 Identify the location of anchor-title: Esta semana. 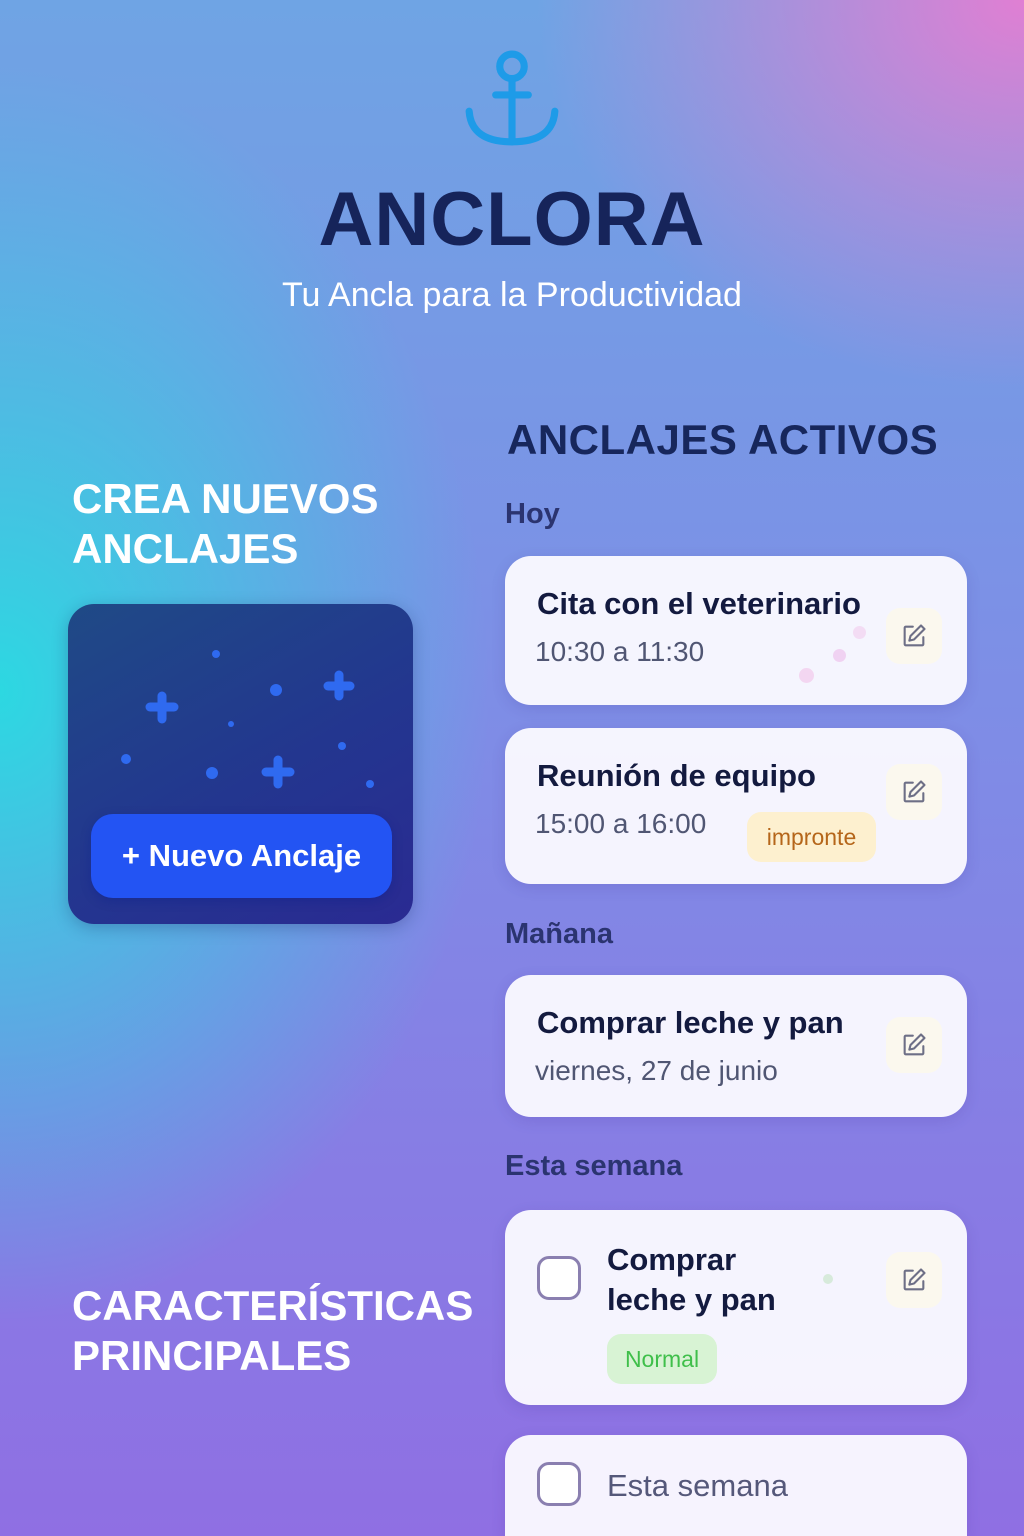
(697, 1485).